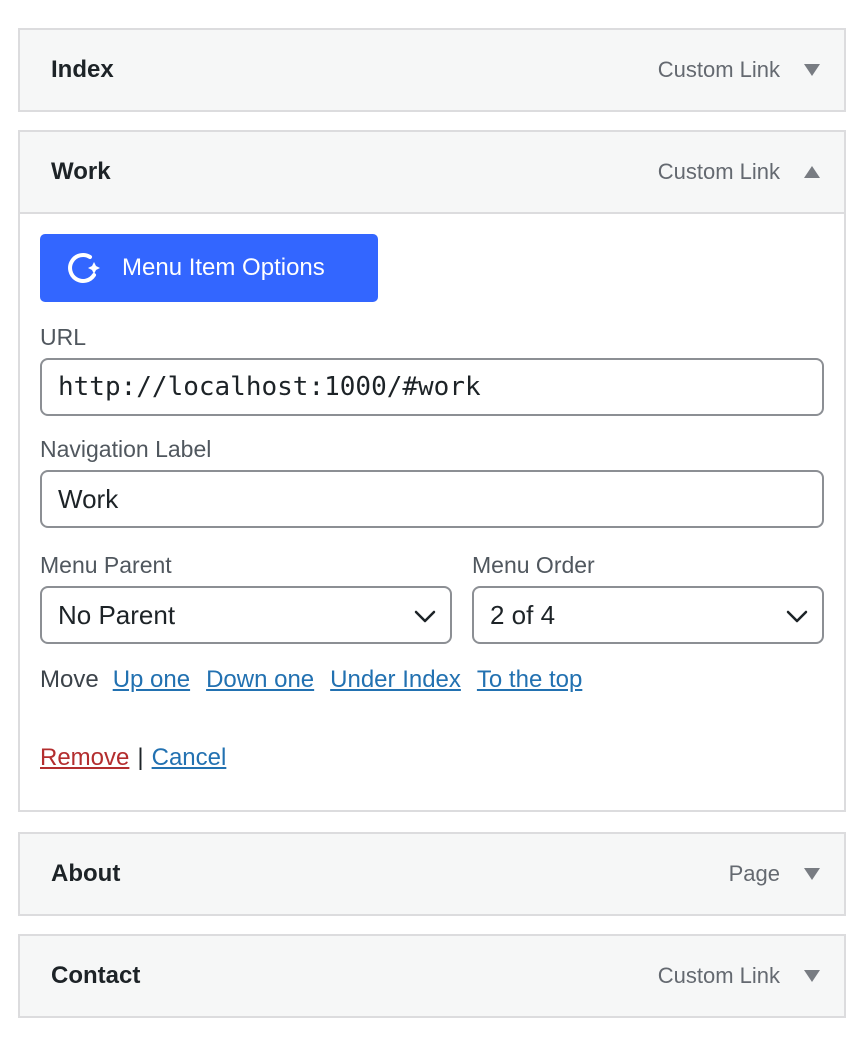 Image resolution: width=866 pixels, height=1042 pixels. I want to click on menu-item-header: Contact Custom Link, so click(432, 976).